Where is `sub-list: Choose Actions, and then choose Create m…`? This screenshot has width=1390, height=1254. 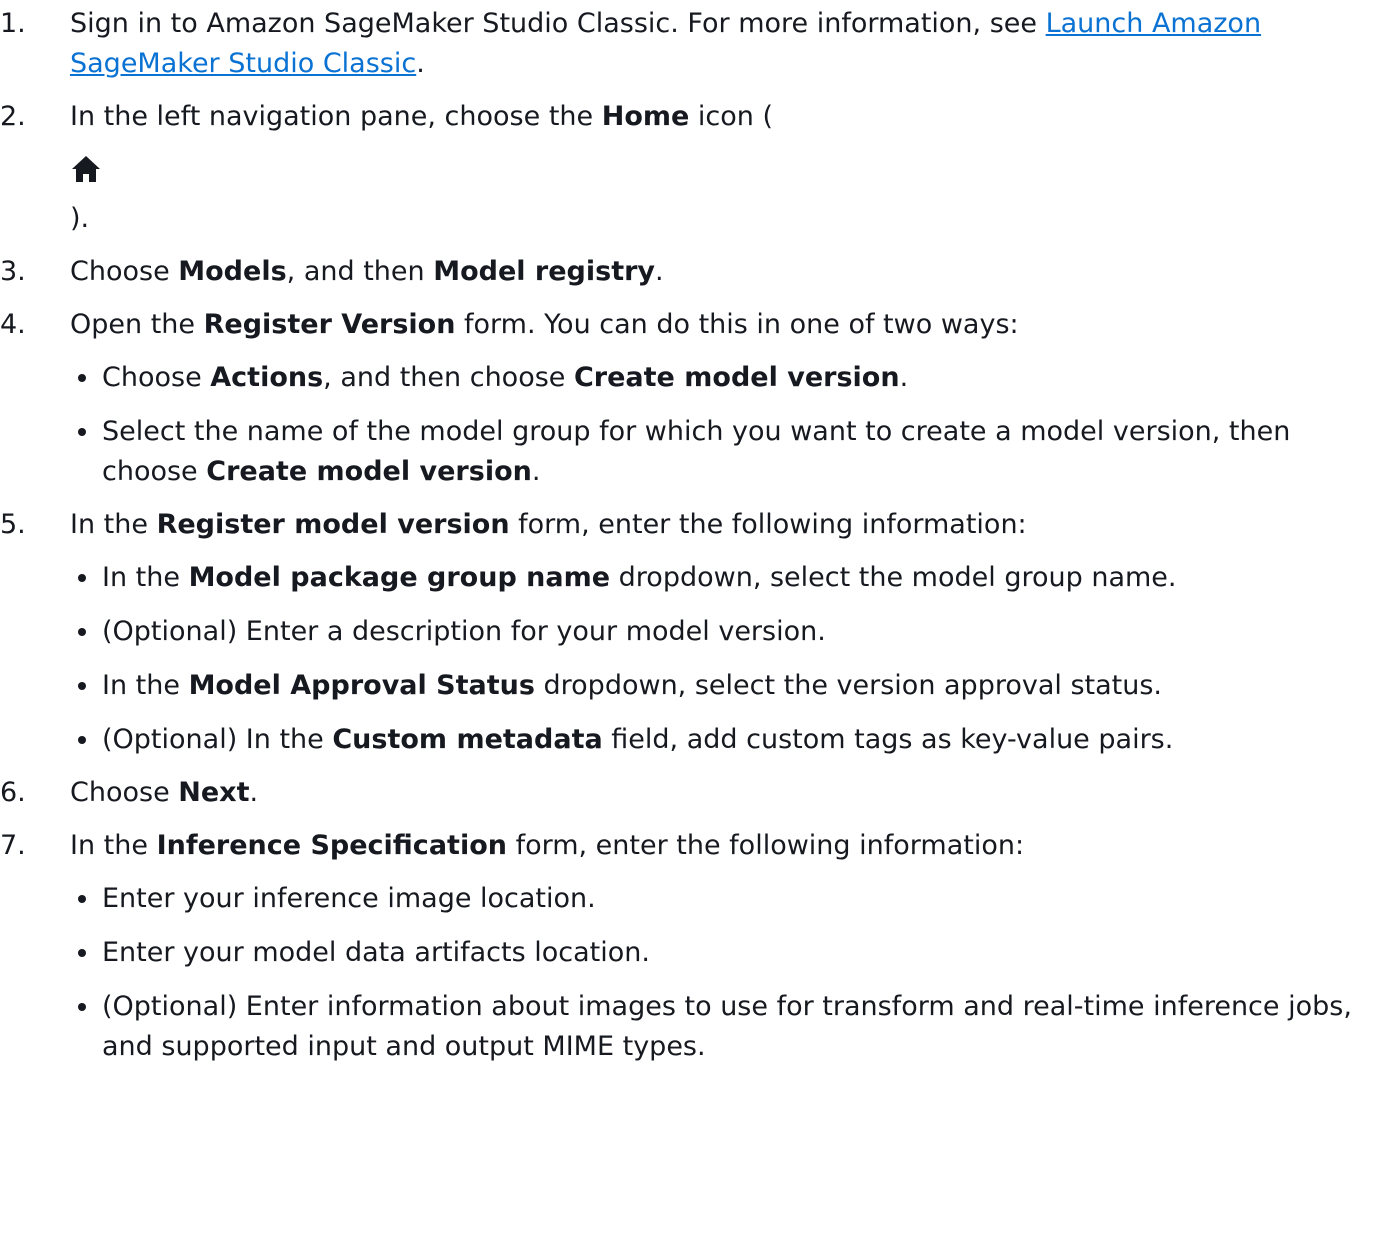 sub-list: Choose Actions, and then choose Create m… is located at coordinates (730, 425).